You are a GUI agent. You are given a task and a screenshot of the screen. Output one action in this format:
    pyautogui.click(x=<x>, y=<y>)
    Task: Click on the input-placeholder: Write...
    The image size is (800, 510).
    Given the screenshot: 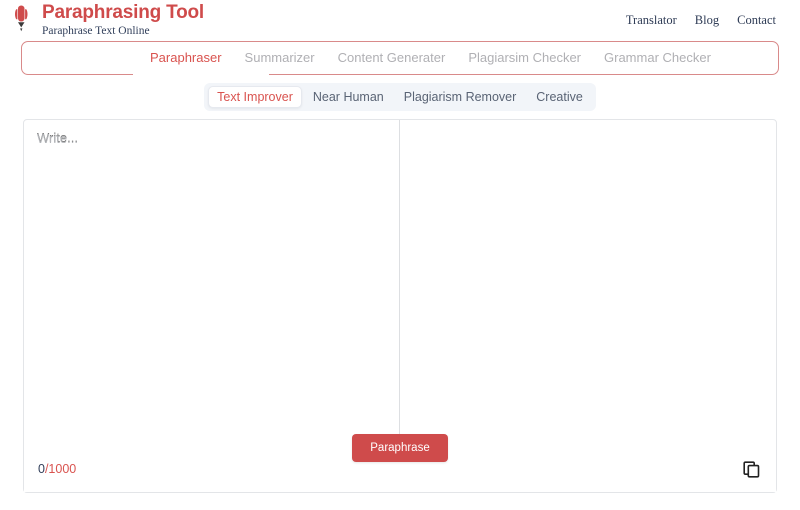 What is the action you would take?
    pyautogui.click(x=57, y=138)
    